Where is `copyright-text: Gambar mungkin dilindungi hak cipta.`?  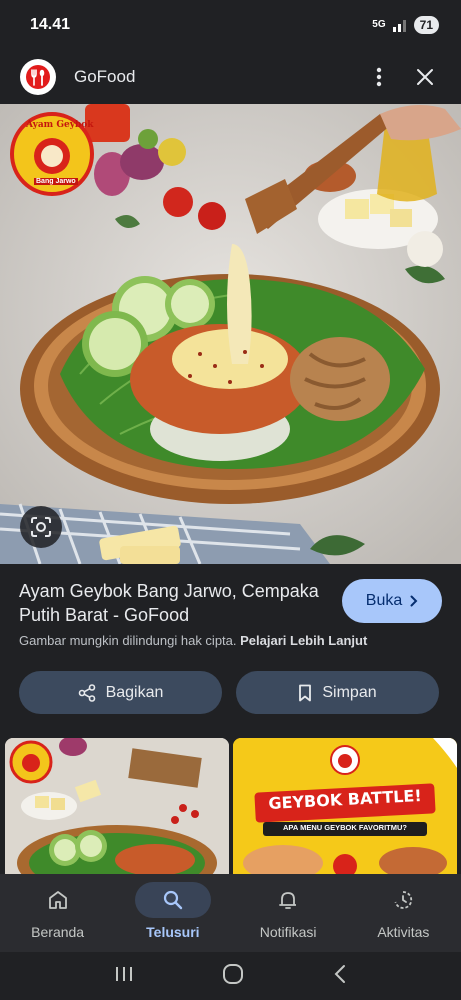
copyright-text: Gambar mungkin dilindungi hak cipta. is located at coordinates (128, 640).